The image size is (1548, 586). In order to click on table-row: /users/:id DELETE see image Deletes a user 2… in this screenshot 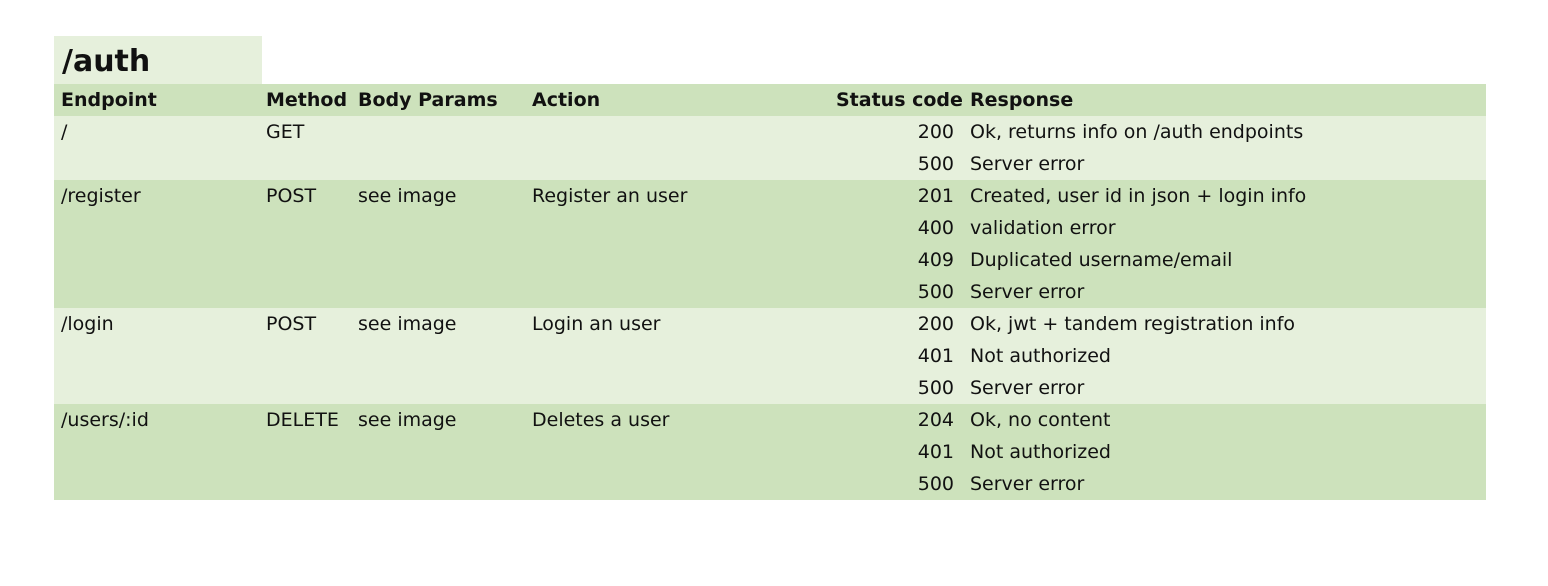, I will do `click(770, 420)`.